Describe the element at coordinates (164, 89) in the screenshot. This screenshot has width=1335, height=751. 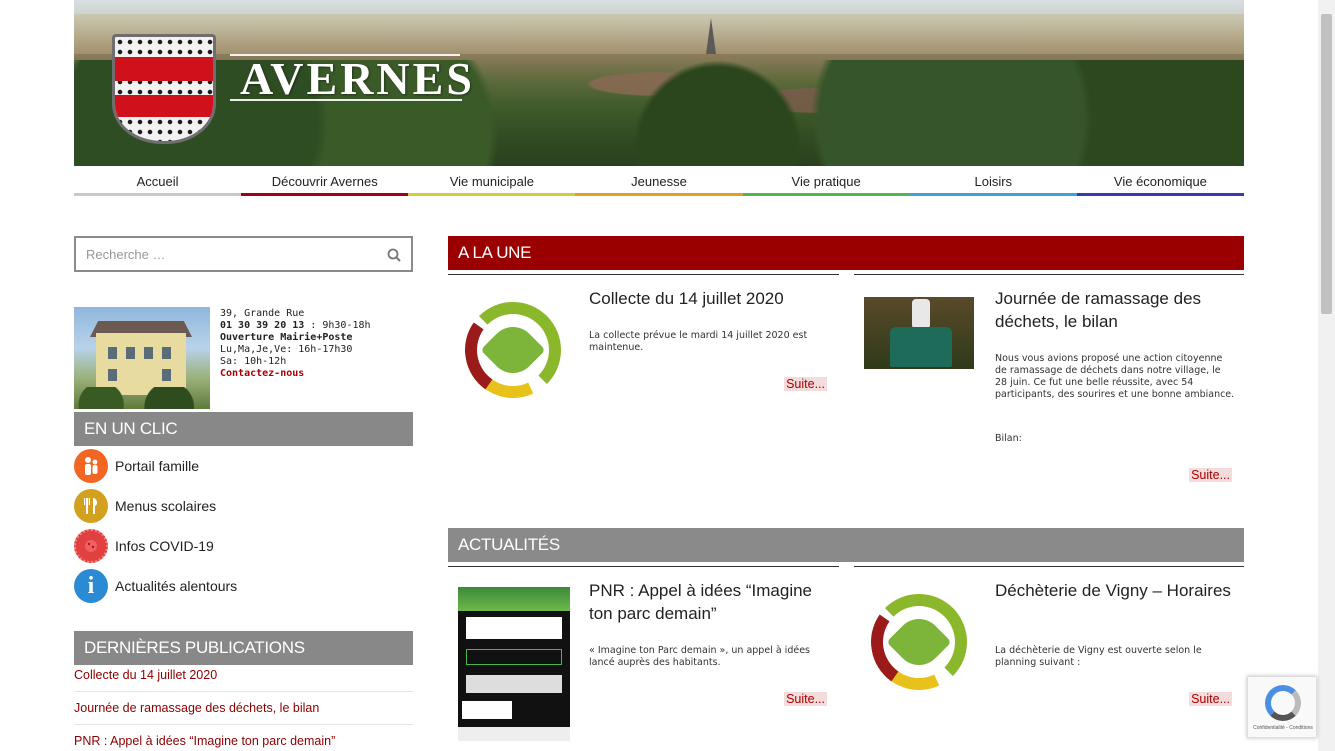
I see `coat-of-arms-logo` at that location.